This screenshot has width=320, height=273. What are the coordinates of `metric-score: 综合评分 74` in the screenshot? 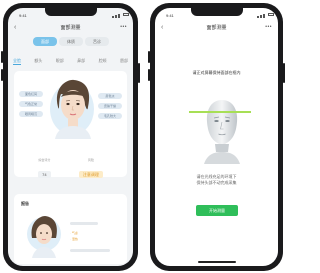 It's located at (44, 168).